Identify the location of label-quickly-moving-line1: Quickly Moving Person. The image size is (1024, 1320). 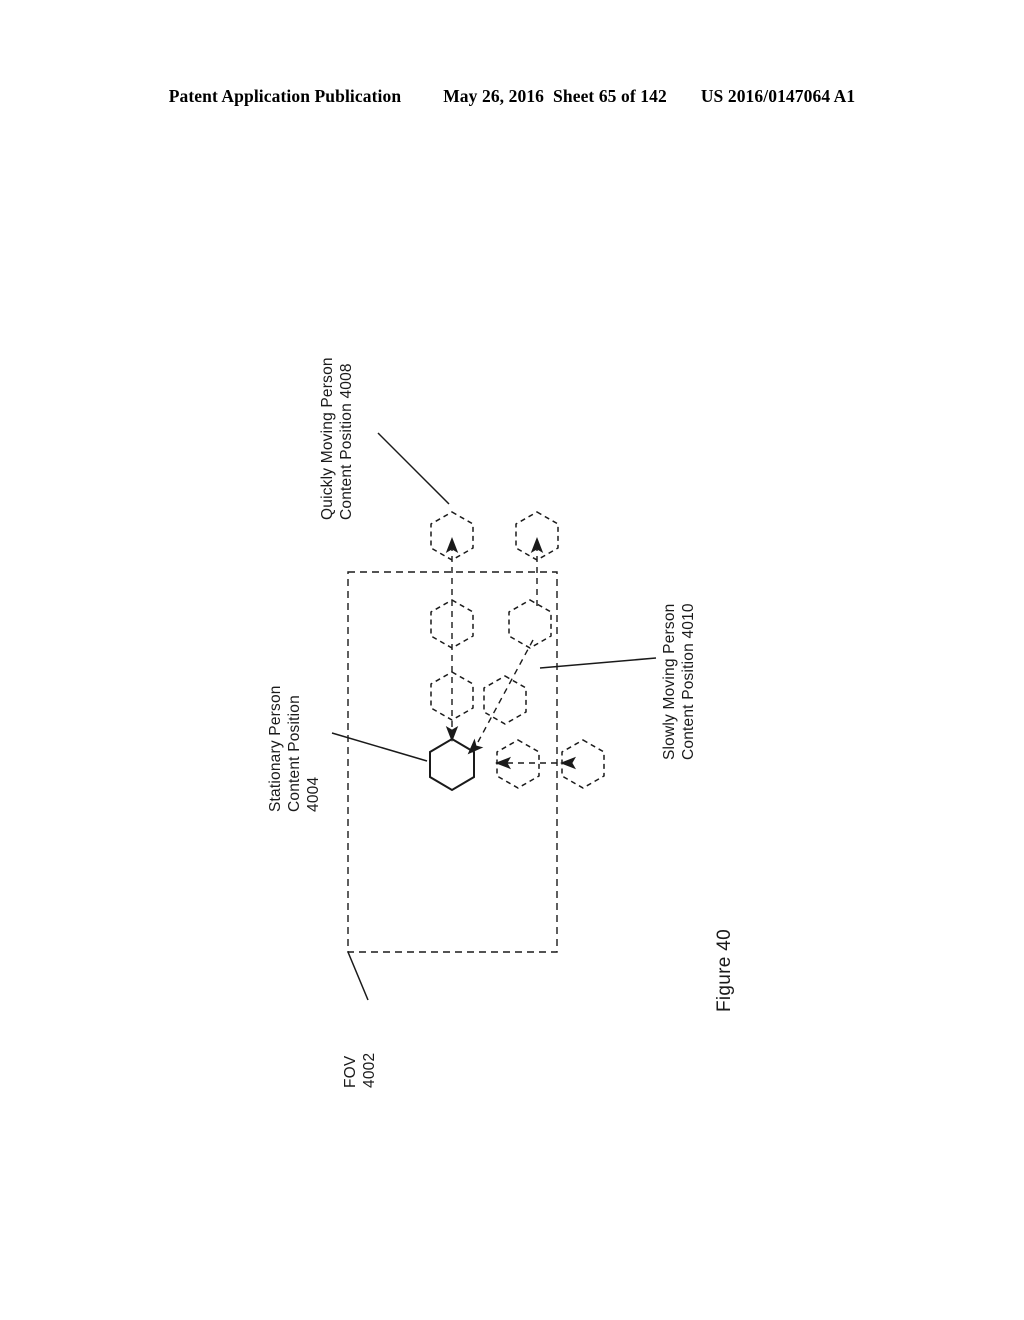
(327, 438).